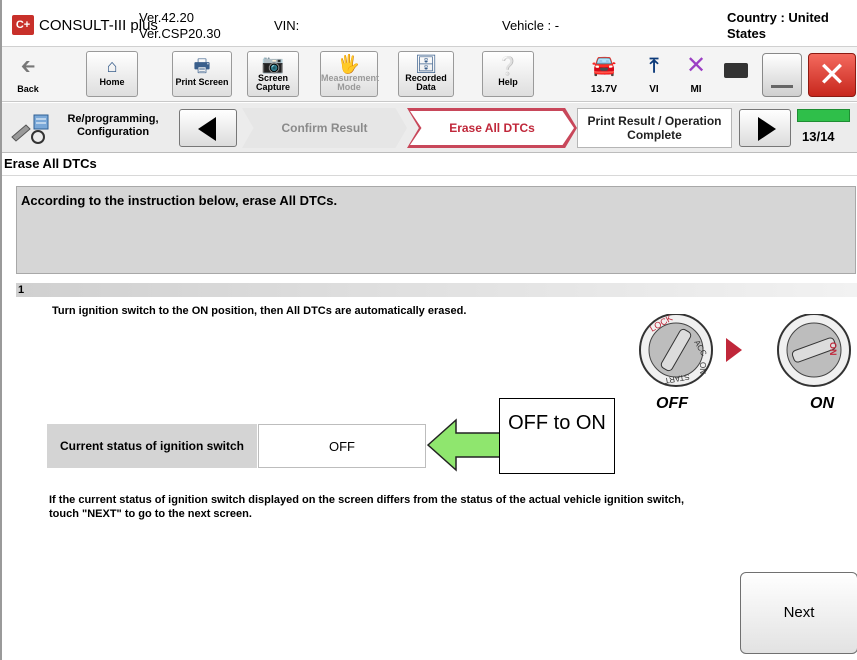 The width and height of the screenshot is (857, 660). What do you see at coordinates (833, 349) in the screenshot?
I see `on-active-label: ON` at bounding box center [833, 349].